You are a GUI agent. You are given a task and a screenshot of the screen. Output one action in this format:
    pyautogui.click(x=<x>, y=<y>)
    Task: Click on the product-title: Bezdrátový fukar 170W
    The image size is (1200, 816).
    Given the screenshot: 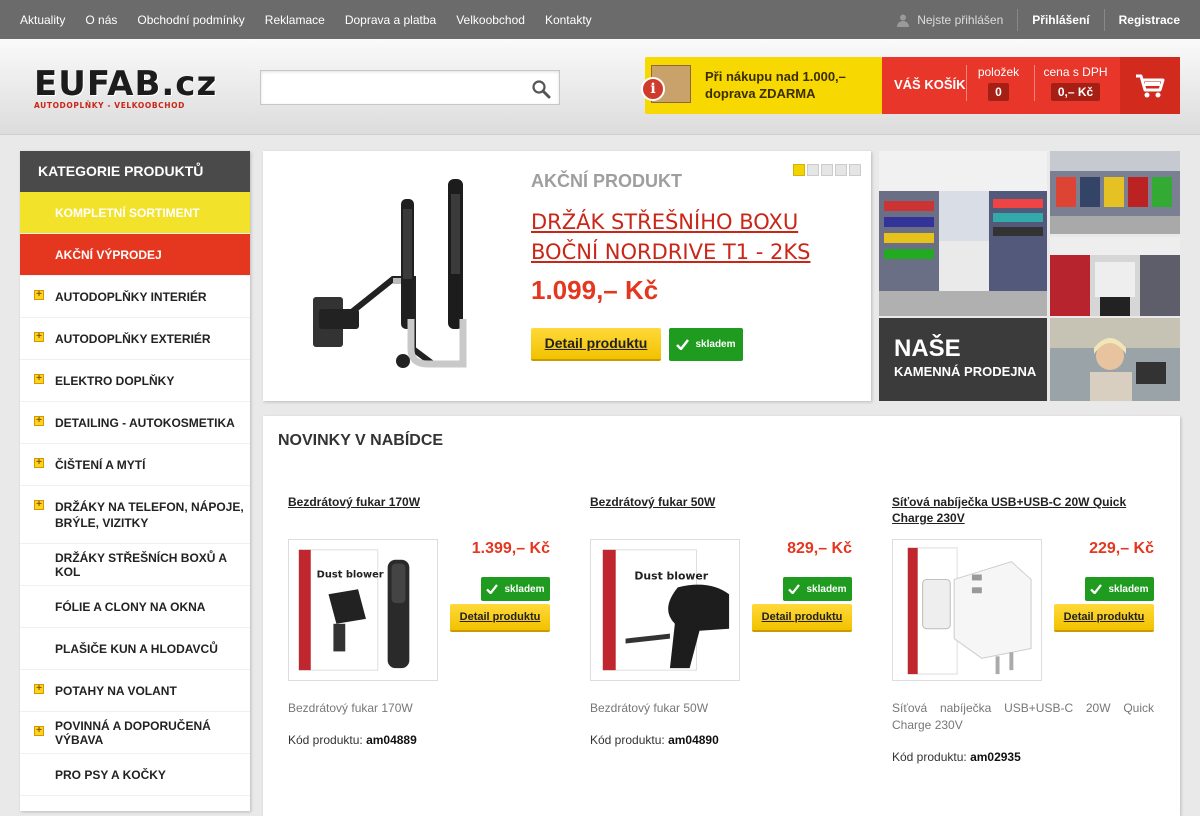 What is the action you would take?
    pyautogui.click(x=419, y=502)
    